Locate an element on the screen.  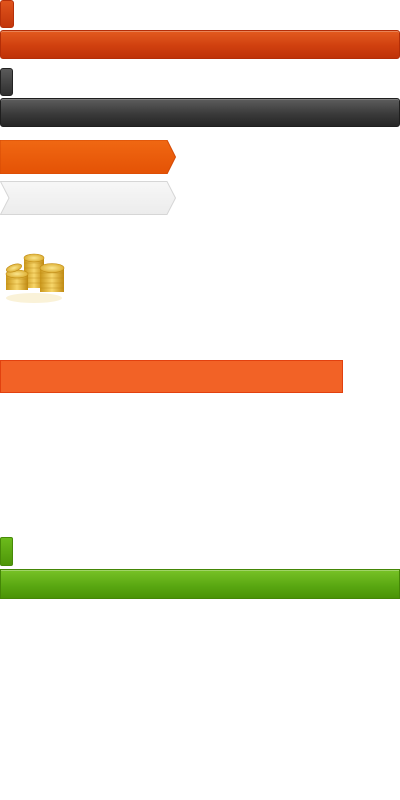
dark-button-bar is located at coordinates (200, 112).